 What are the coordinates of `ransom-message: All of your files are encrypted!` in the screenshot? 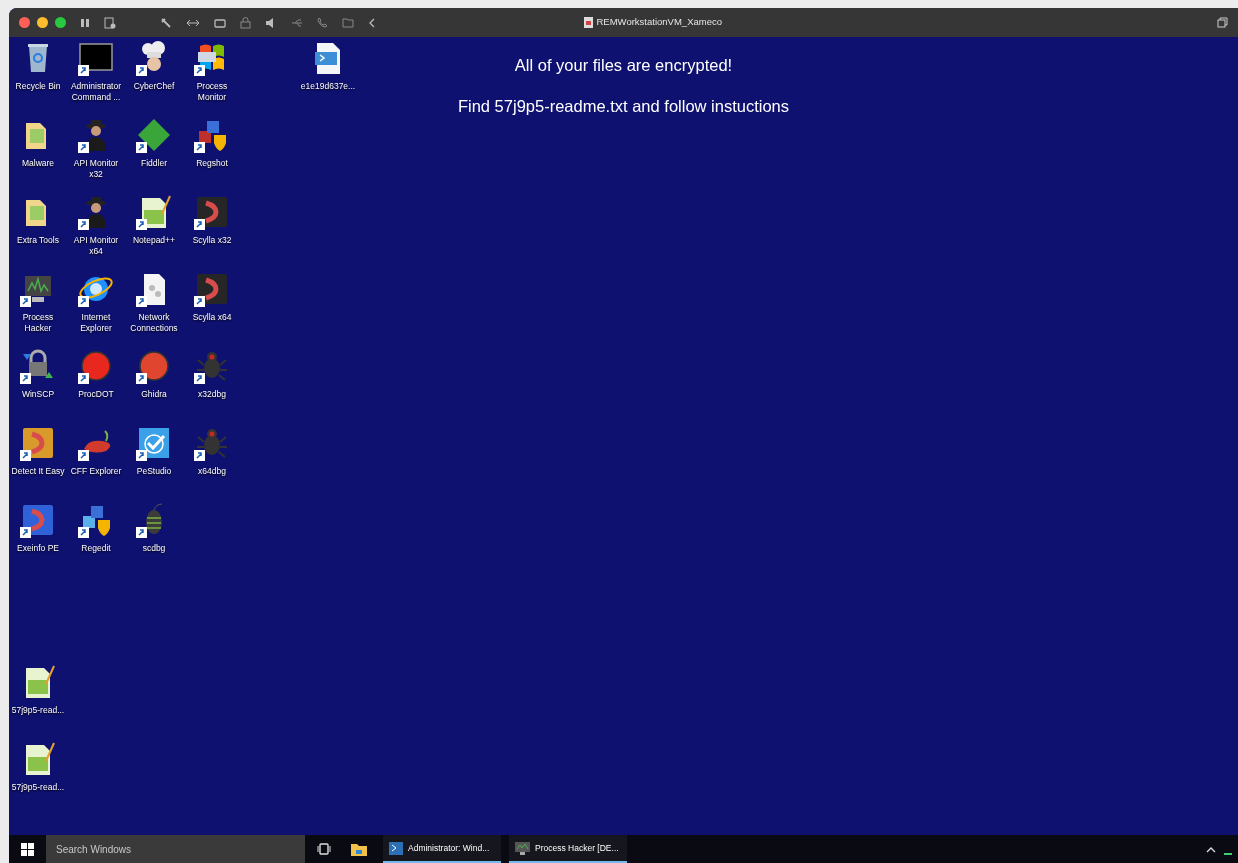 It's located at (623, 65).